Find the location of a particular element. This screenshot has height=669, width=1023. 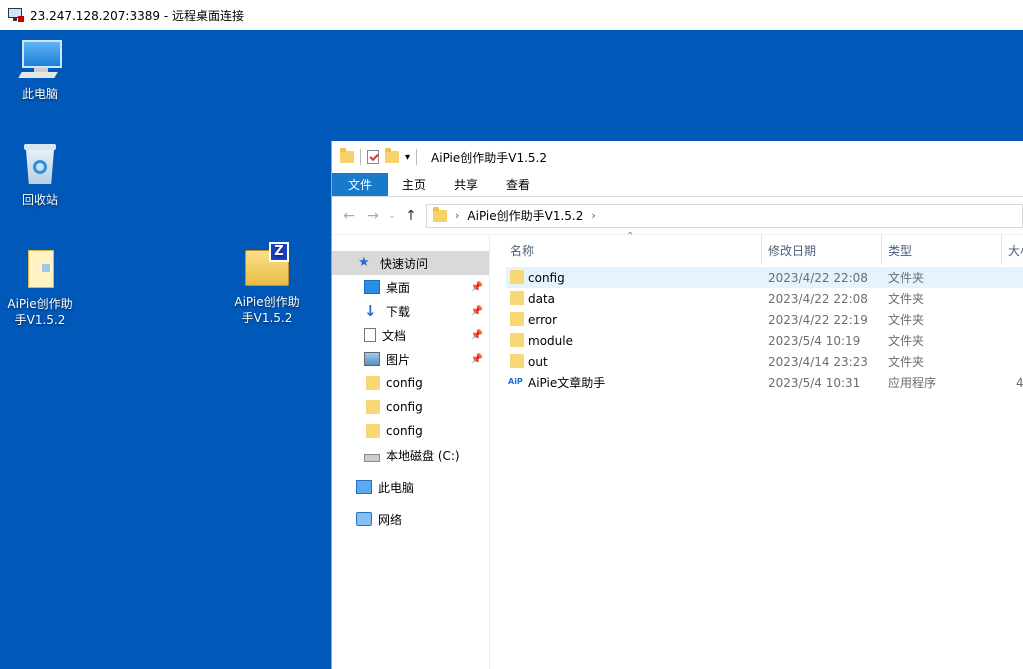

tab-share: 共享 is located at coordinates (466, 184).